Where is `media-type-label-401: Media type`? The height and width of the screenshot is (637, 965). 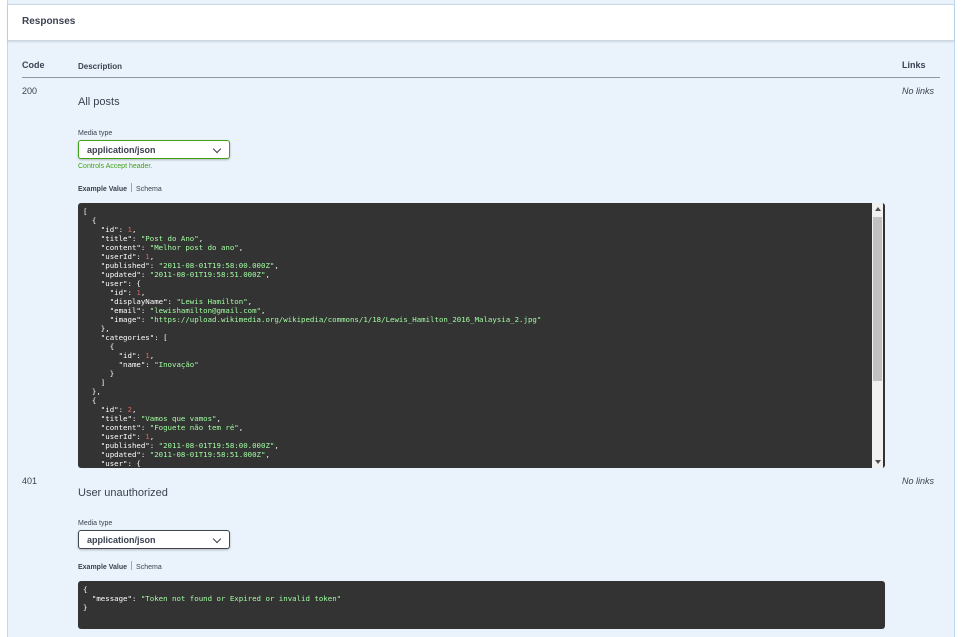 media-type-label-401: Media type is located at coordinates (95, 523).